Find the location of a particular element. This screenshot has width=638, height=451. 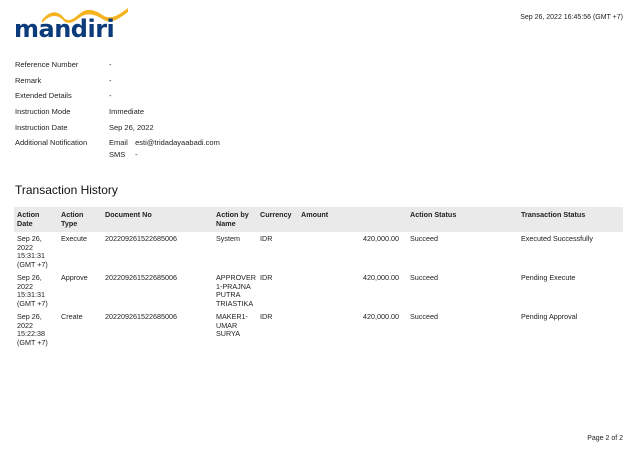

section-title: Transaction History is located at coordinates (66, 190).